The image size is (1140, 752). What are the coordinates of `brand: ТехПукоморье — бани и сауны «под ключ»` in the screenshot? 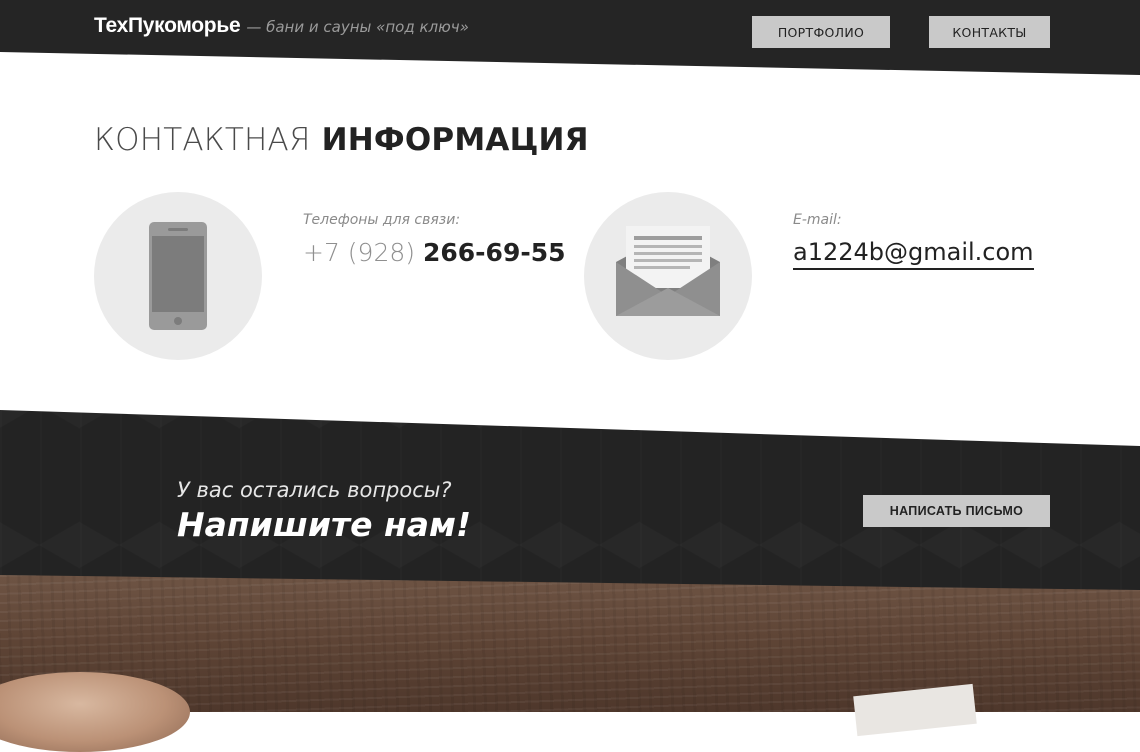 It's located at (281, 29).